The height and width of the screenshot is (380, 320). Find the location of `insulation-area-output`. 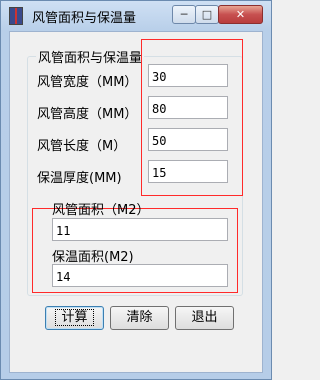

insulation-area-output is located at coordinates (140, 275).